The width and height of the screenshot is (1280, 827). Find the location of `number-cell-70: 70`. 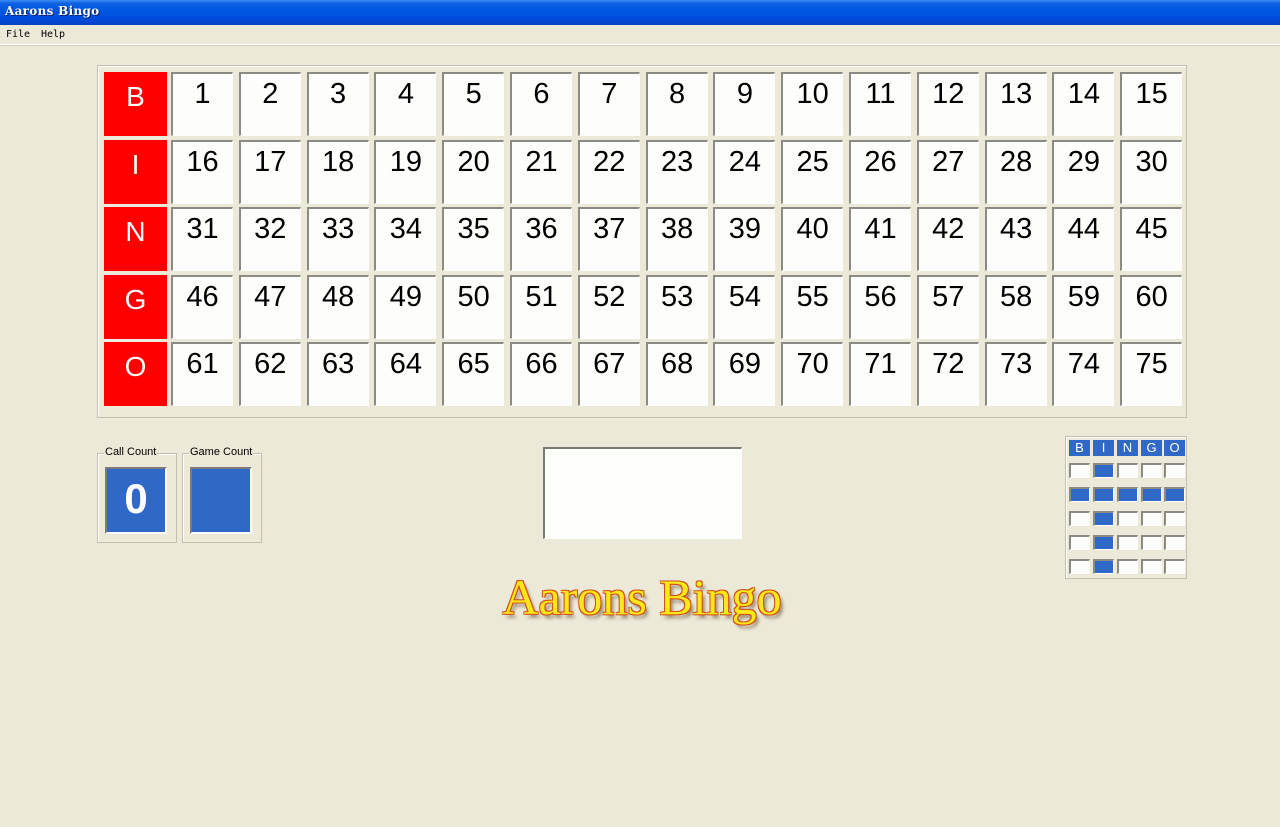

number-cell-70: 70 is located at coordinates (812, 374).